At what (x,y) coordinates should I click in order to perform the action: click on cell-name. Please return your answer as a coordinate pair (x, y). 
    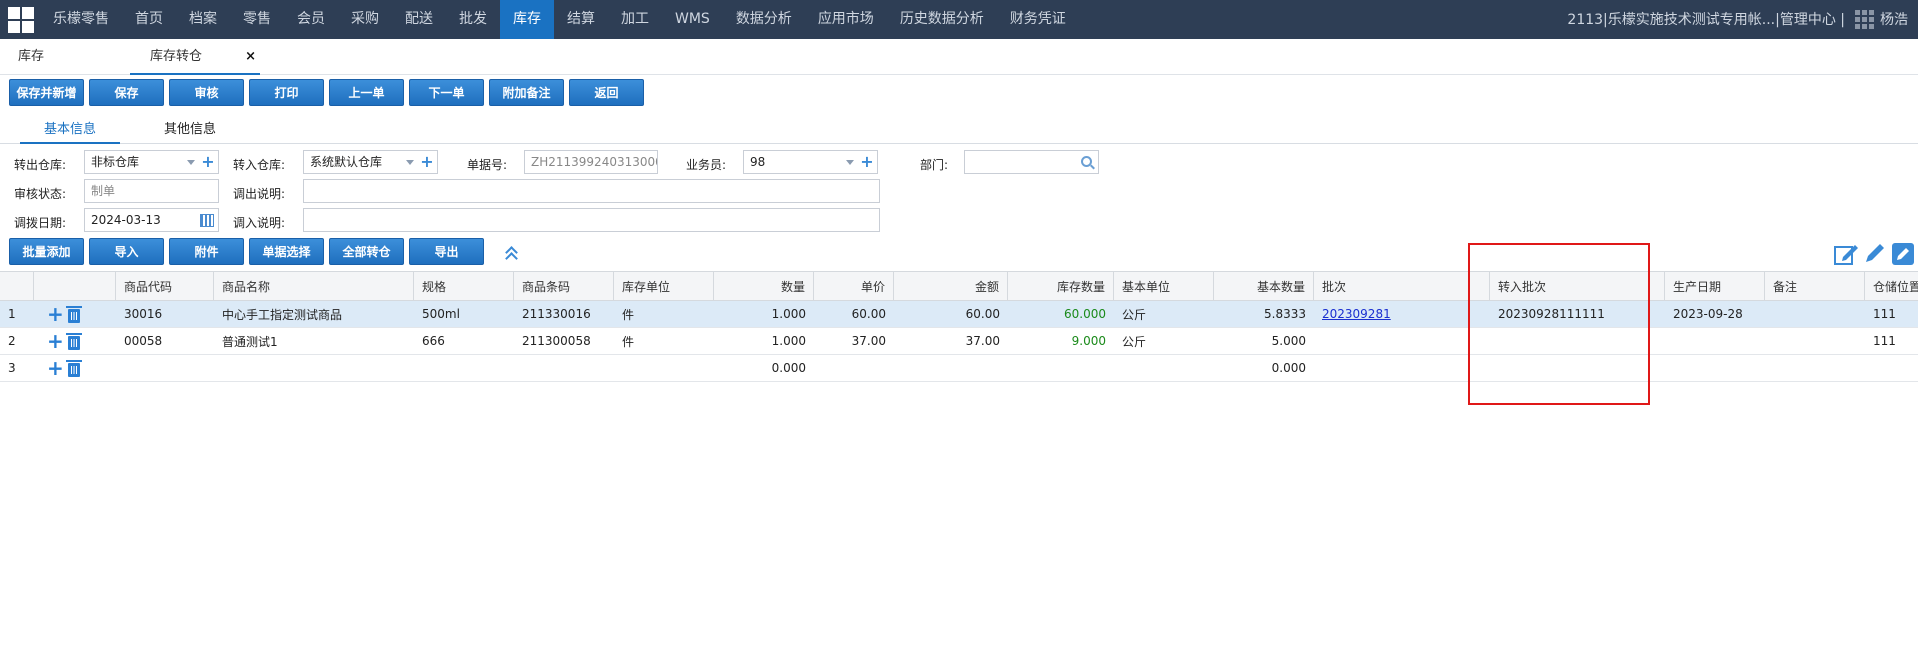
    Looking at the image, I should click on (314, 368).